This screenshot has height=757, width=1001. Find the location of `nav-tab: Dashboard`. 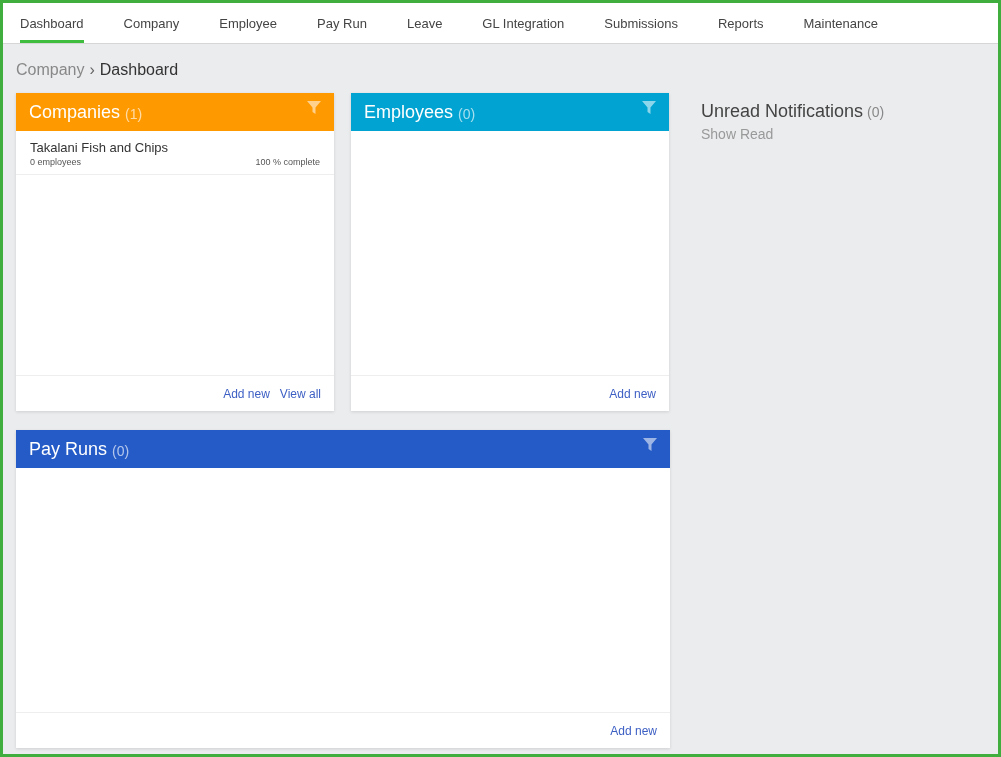

nav-tab: Dashboard is located at coordinates (52, 23).